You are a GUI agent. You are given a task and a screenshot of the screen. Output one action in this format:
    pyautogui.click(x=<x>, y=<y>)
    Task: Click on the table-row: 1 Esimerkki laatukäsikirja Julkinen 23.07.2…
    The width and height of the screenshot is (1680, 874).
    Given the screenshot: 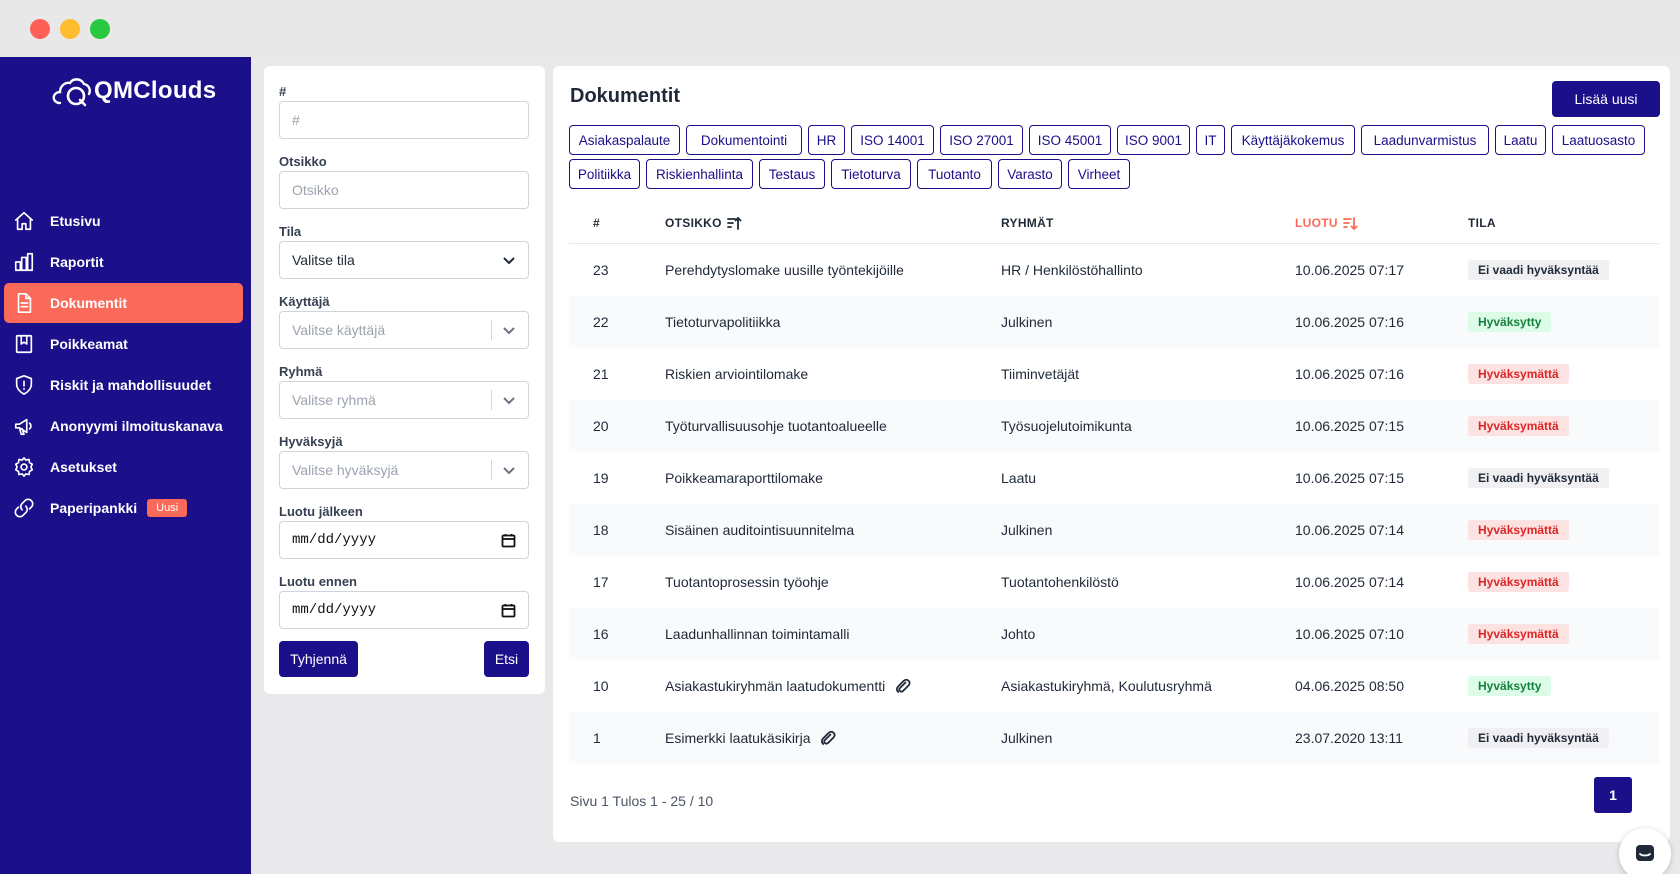 What is the action you would take?
    pyautogui.click(x=1114, y=738)
    